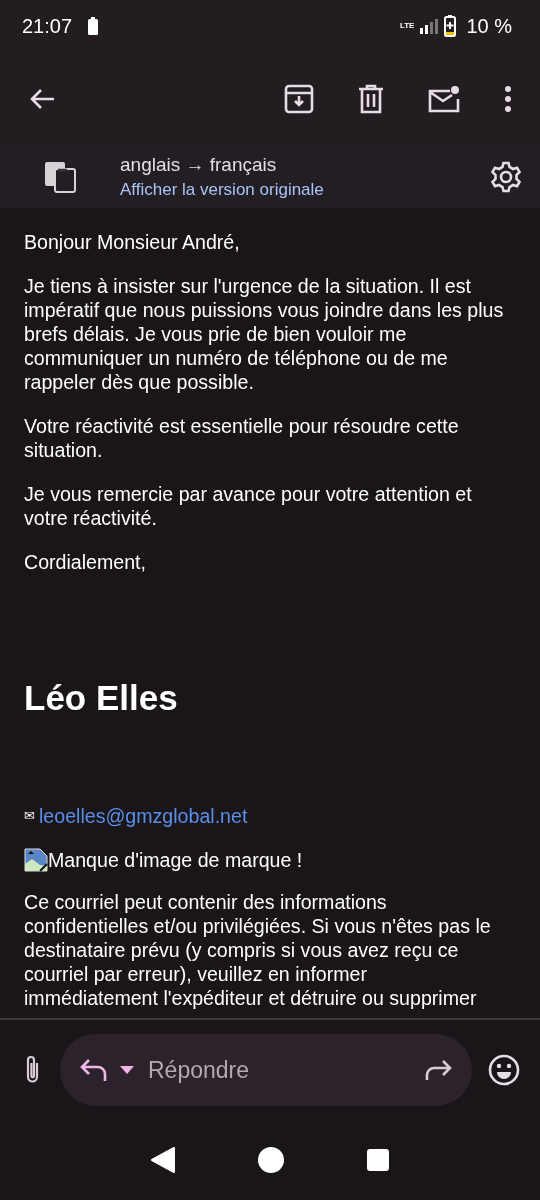 Image resolution: width=540 pixels, height=1200 pixels. What do you see at coordinates (47, 26) in the screenshot?
I see `status-time: 21:07` at bounding box center [47, 26].